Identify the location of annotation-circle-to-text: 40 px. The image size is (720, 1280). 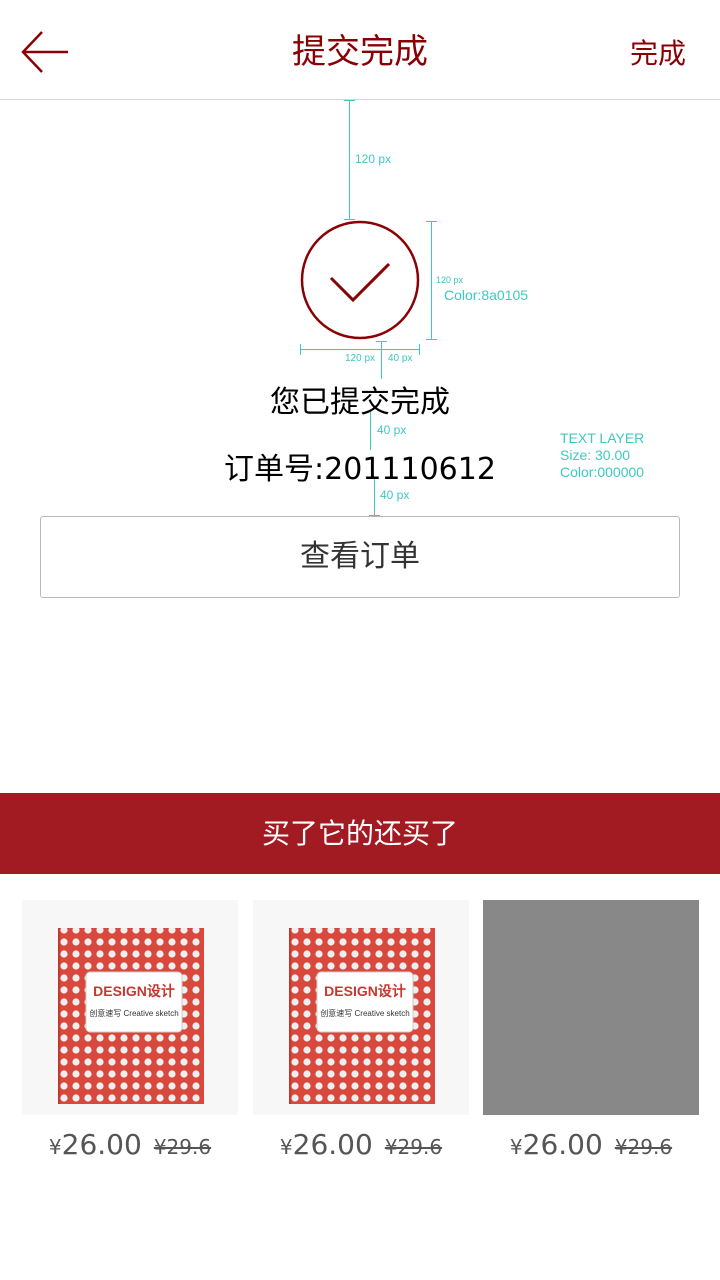
(400, 358).